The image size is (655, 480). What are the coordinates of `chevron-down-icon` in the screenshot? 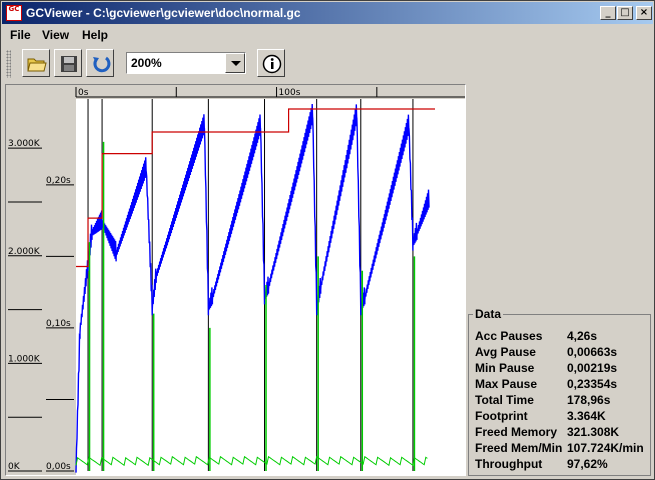 It's located at (235, 63).